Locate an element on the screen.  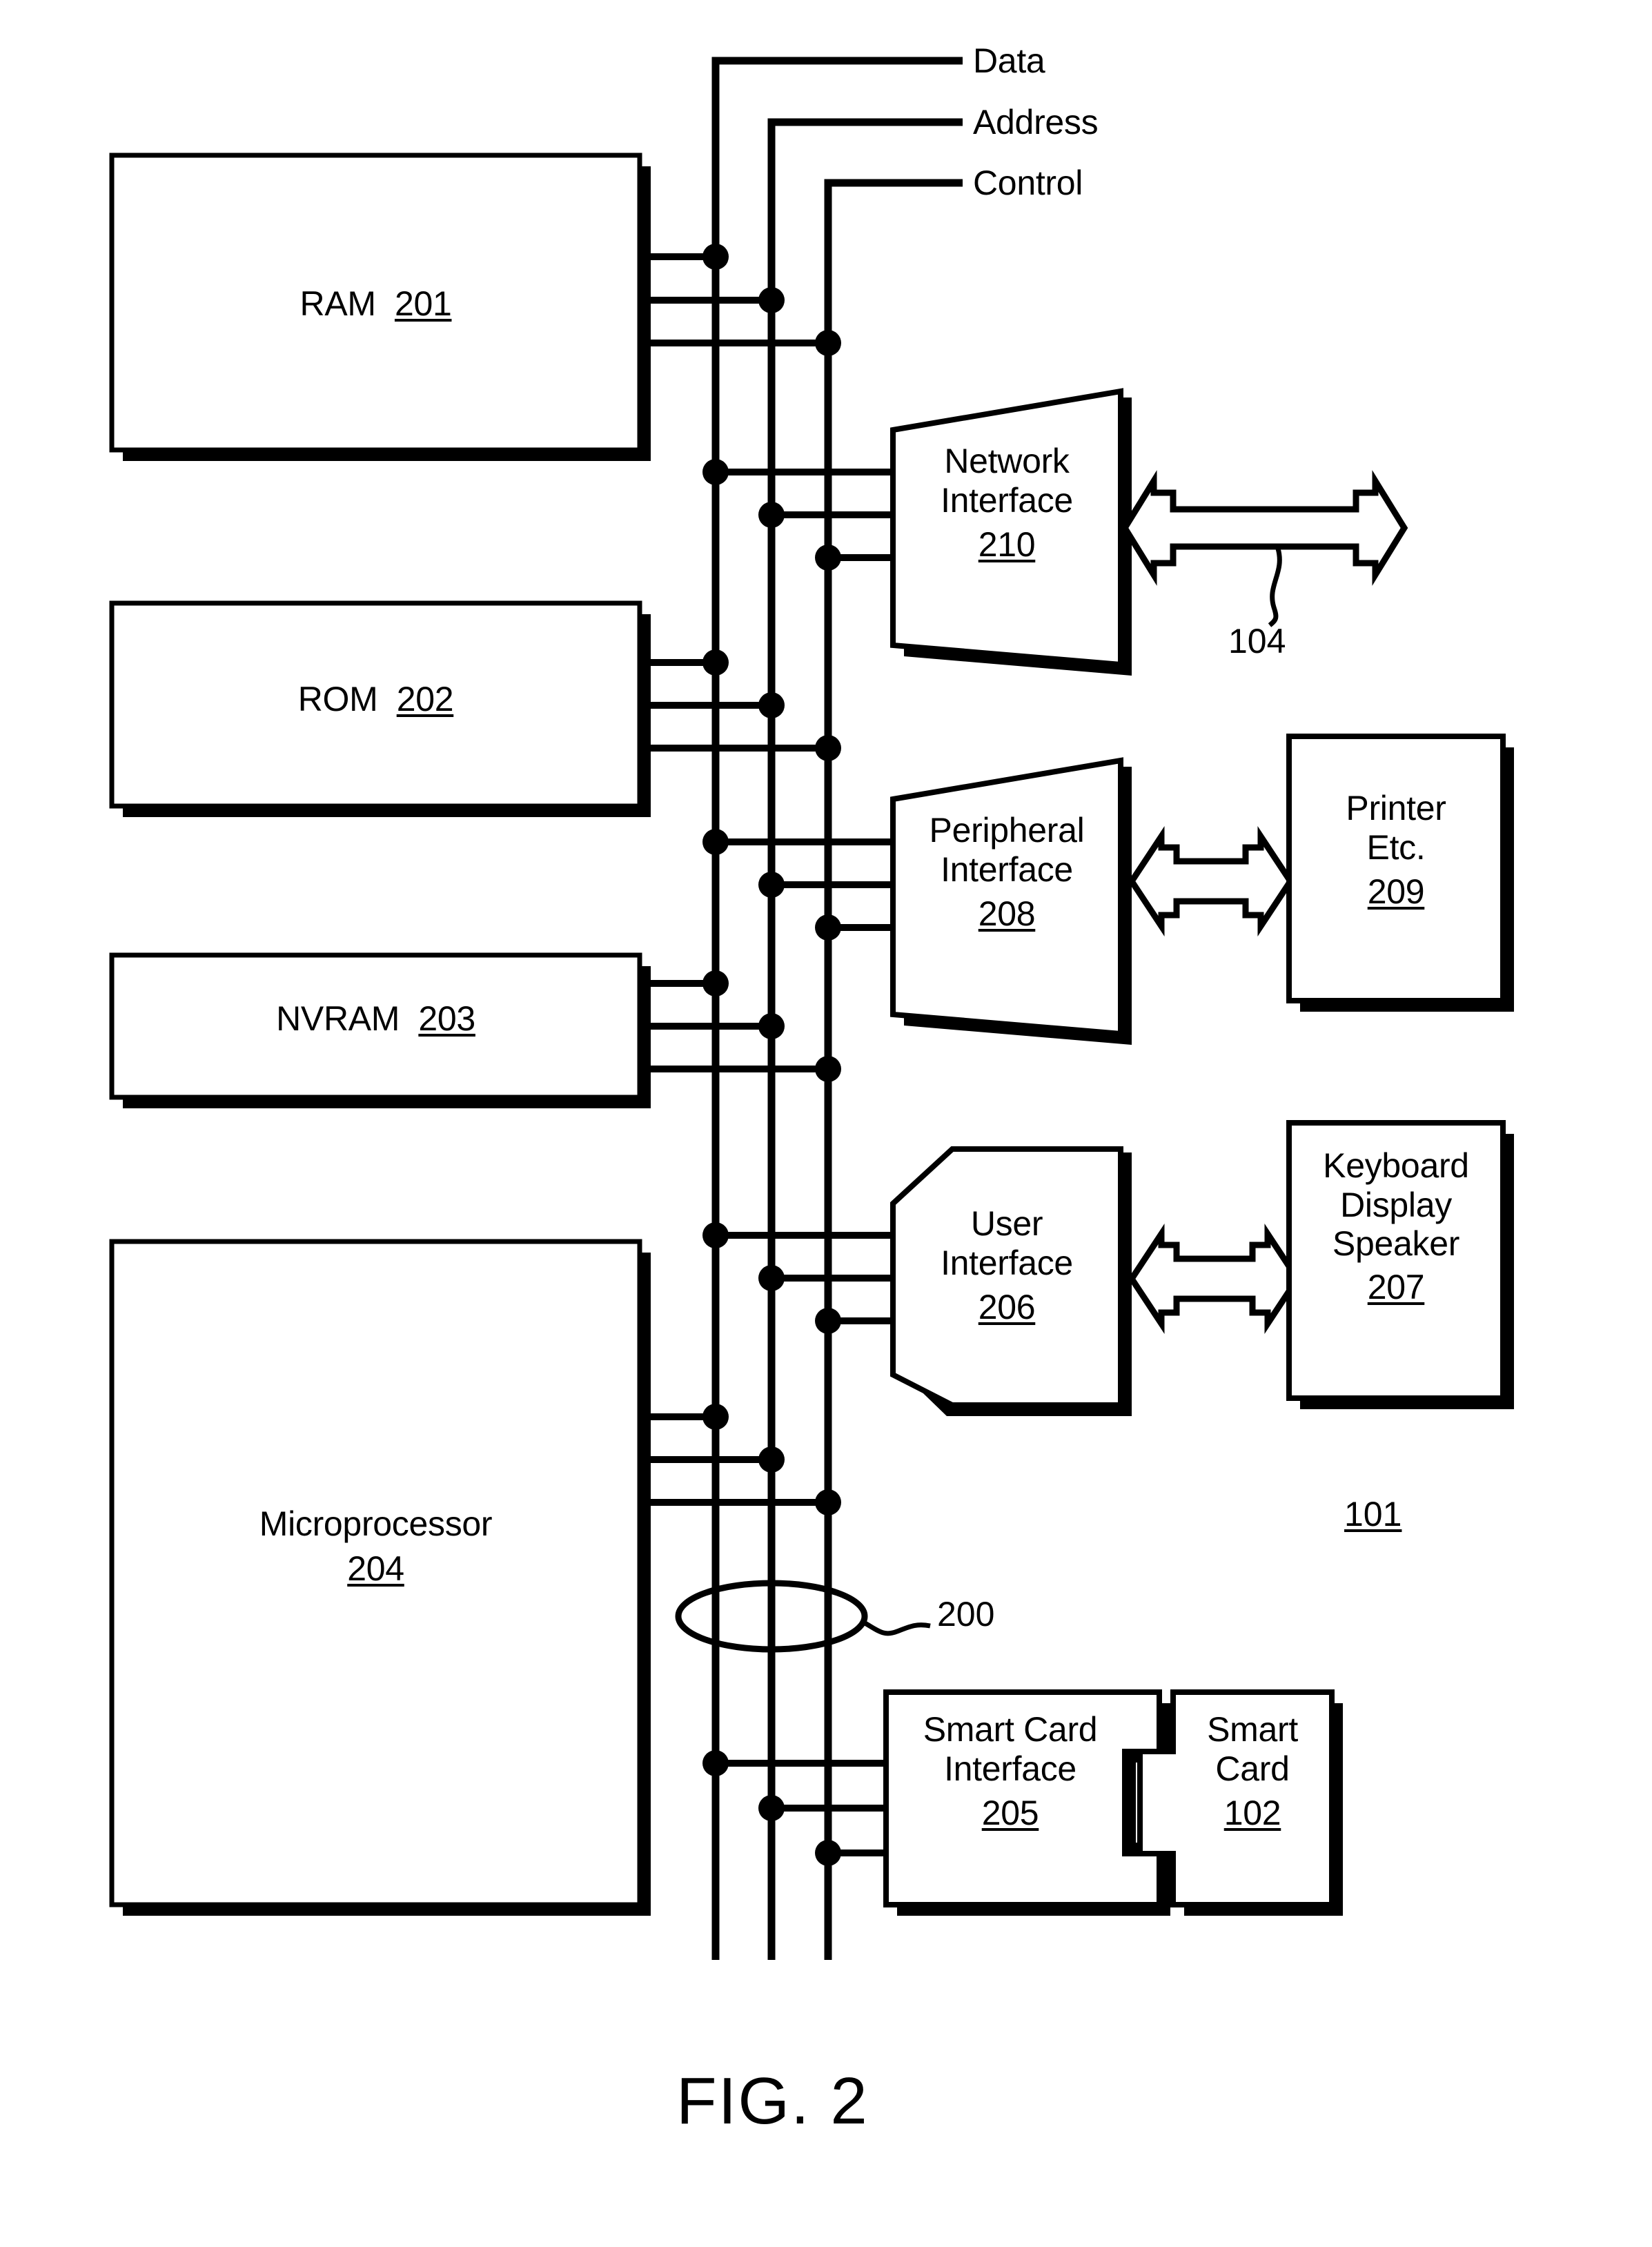
nvram-bus-stubs is located at coordinates (734, 1026).